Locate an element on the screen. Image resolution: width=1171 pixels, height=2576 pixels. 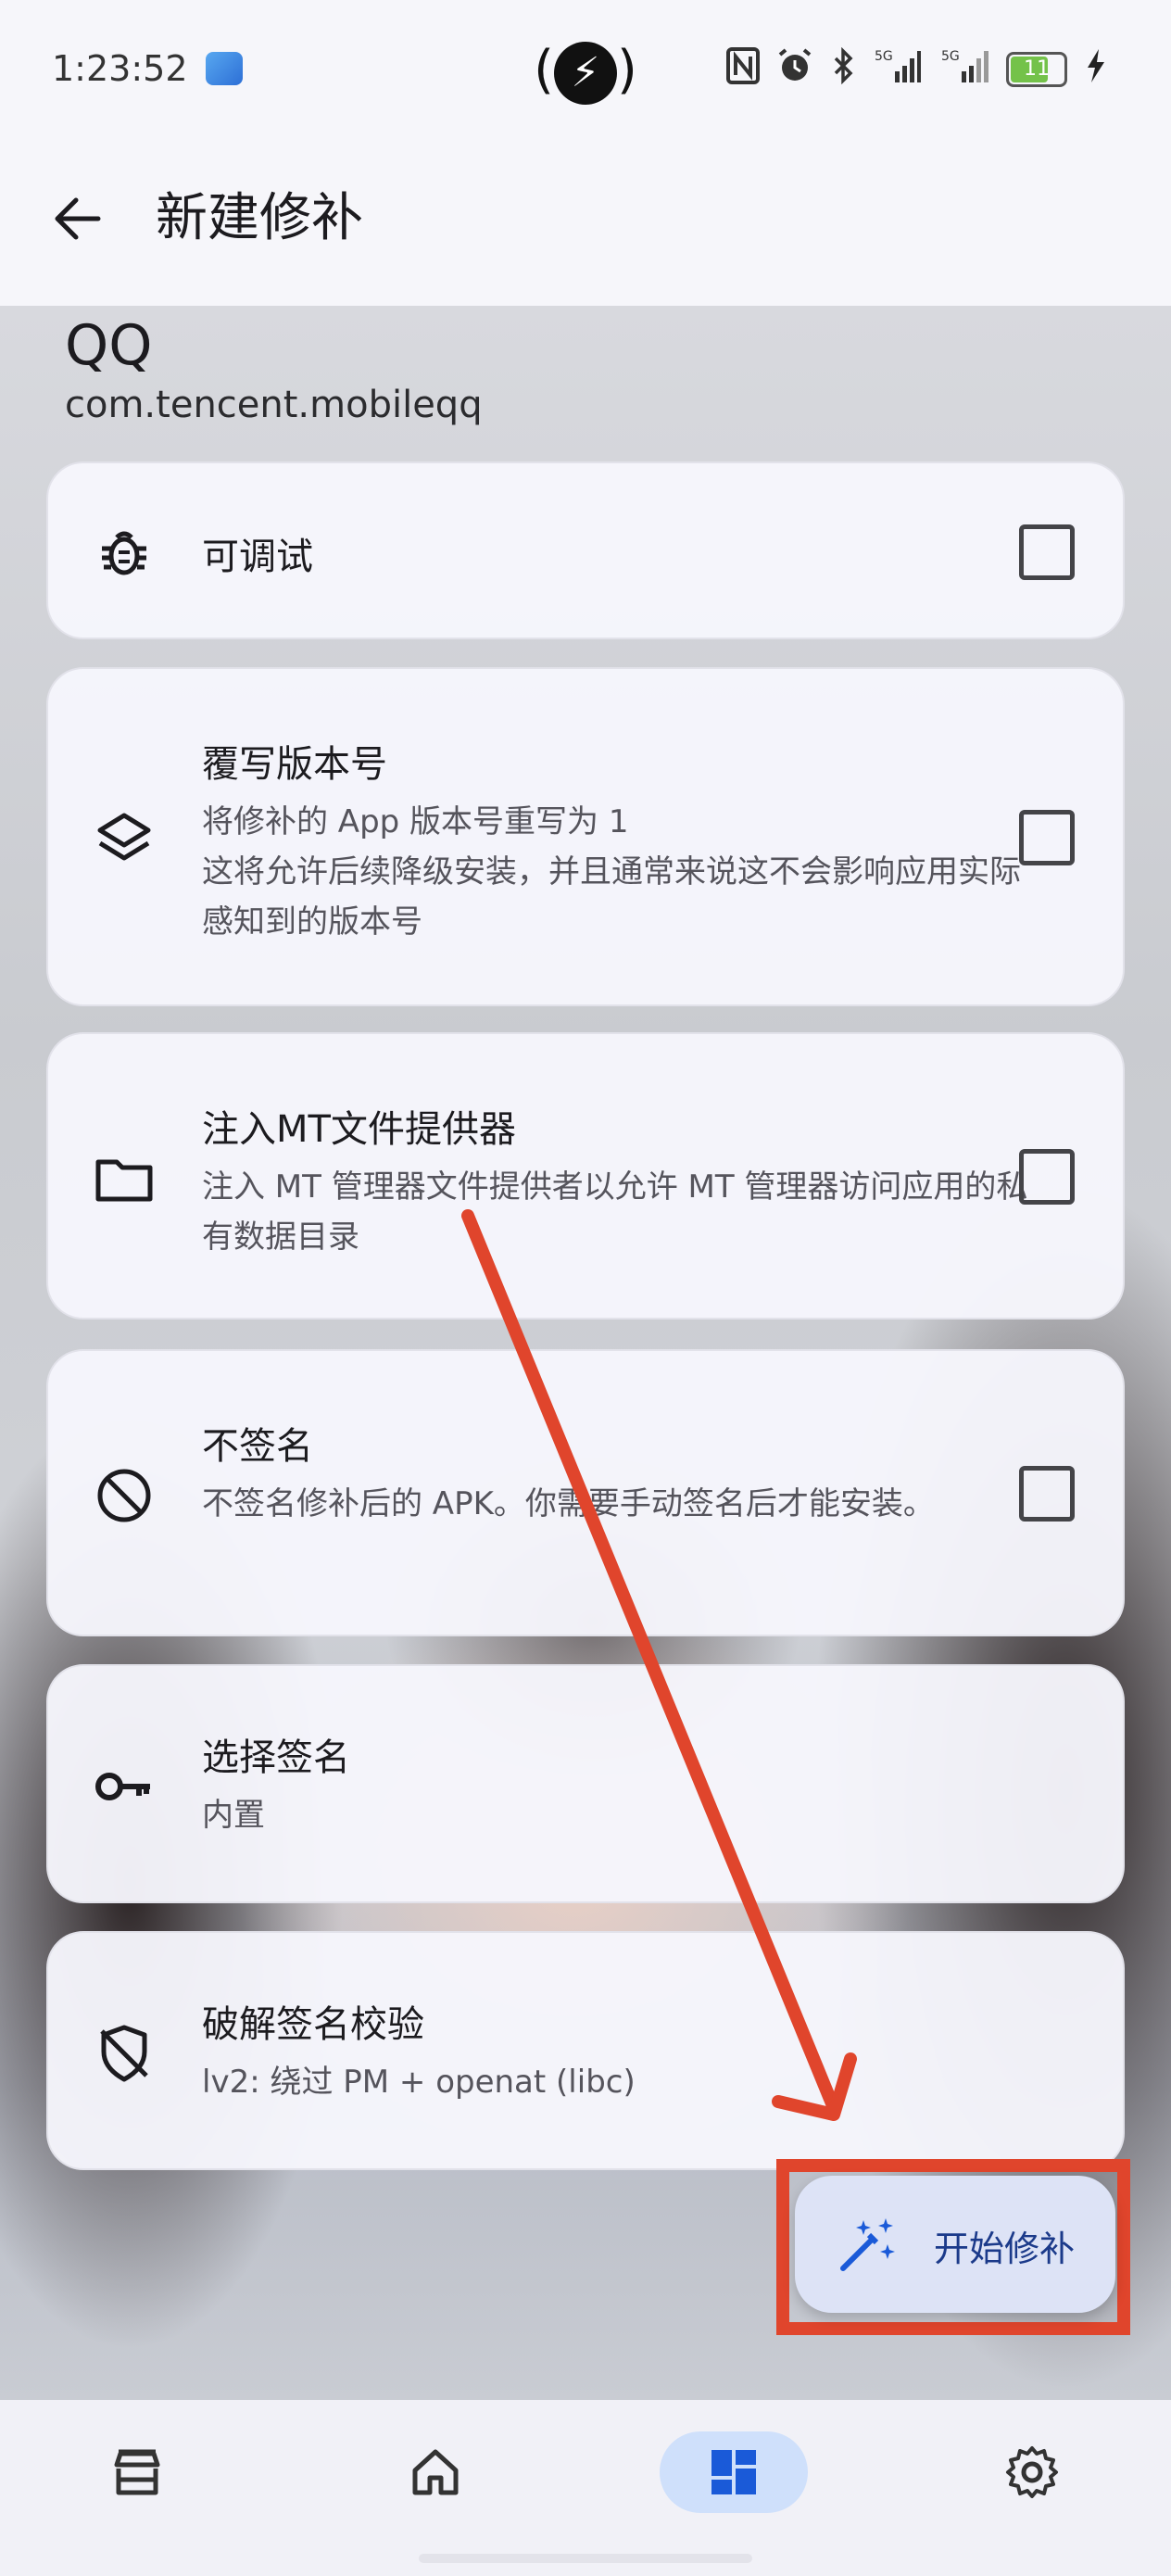
option-no-sign: 不签名 不签名修补后的 APK。你需要手动签名后才能安装。 is located at coordinates (585, 1492).